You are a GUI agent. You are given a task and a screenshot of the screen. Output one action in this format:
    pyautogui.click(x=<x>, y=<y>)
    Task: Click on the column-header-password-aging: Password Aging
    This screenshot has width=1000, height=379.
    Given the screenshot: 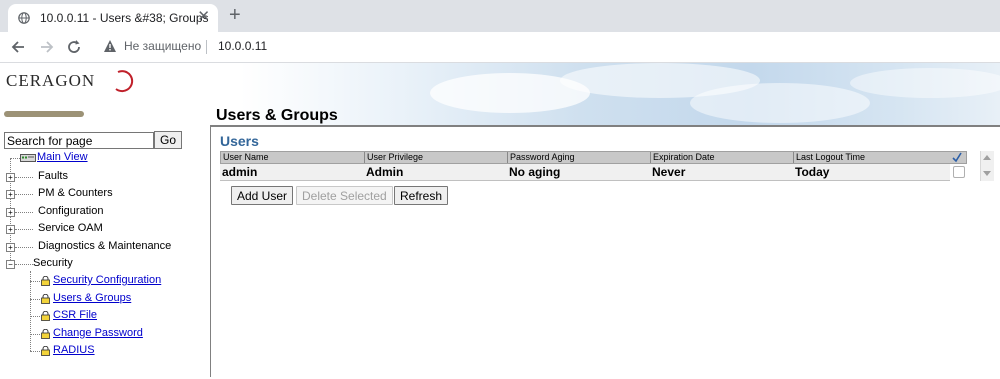 What is the action you would take?
    pyautogui.click(x=579, y=157)
    